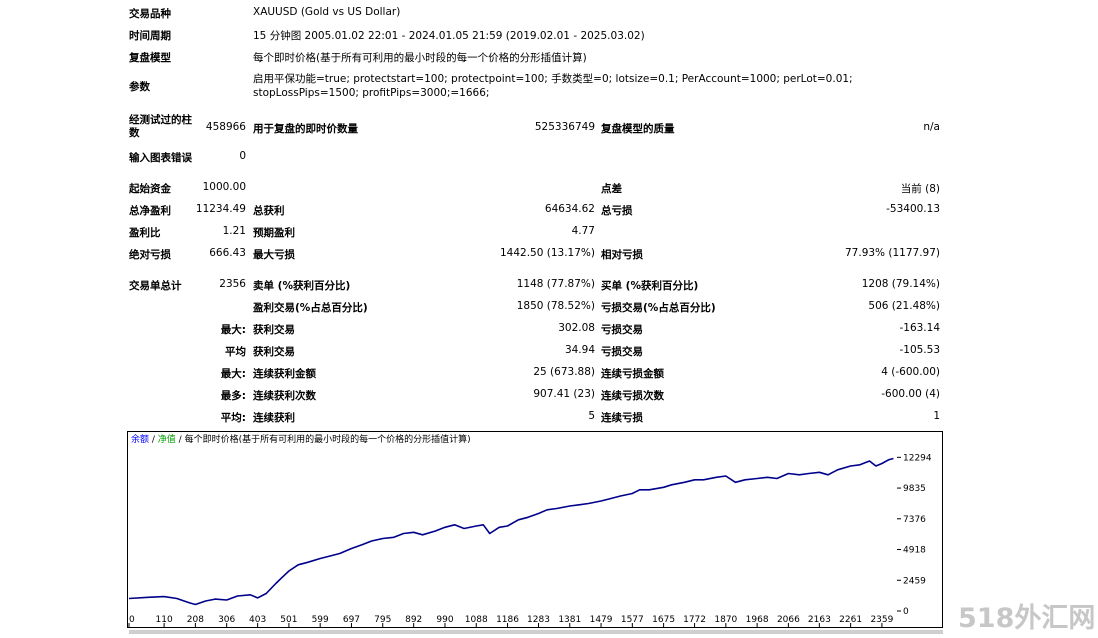  Describe the element at coordinates (257, 620) in the screenshot. I see `x-tick-label: 403` at that location.